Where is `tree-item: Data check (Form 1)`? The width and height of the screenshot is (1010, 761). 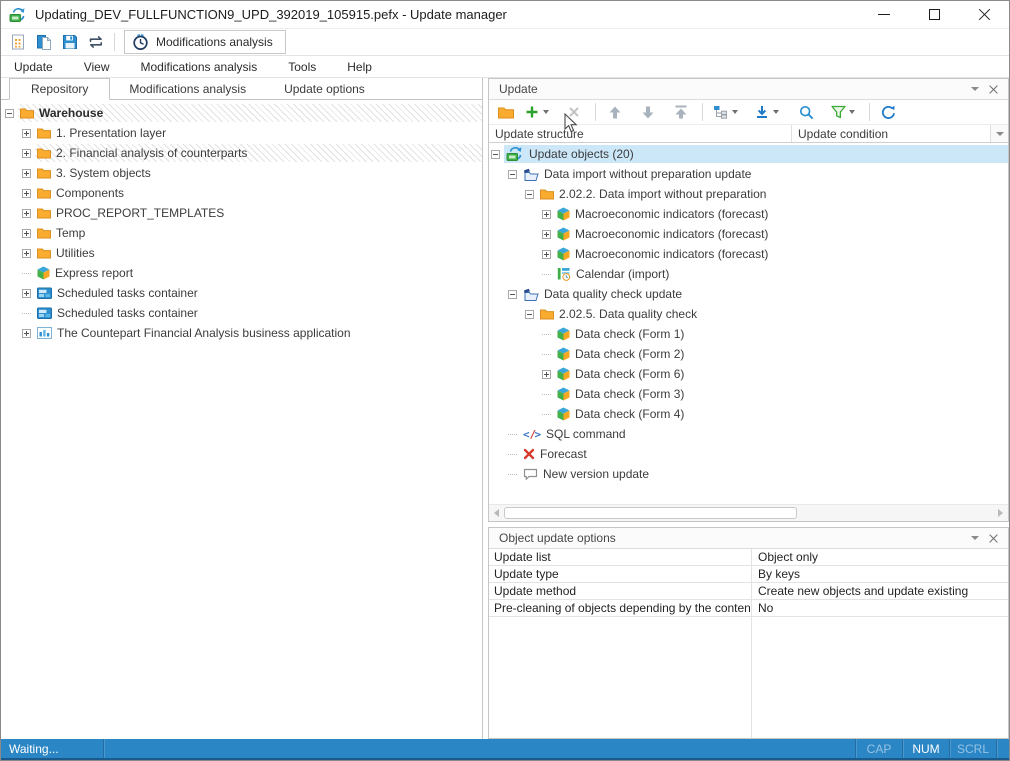 tree-item: Data check (Form 1) is located at coordinates (781, 334).